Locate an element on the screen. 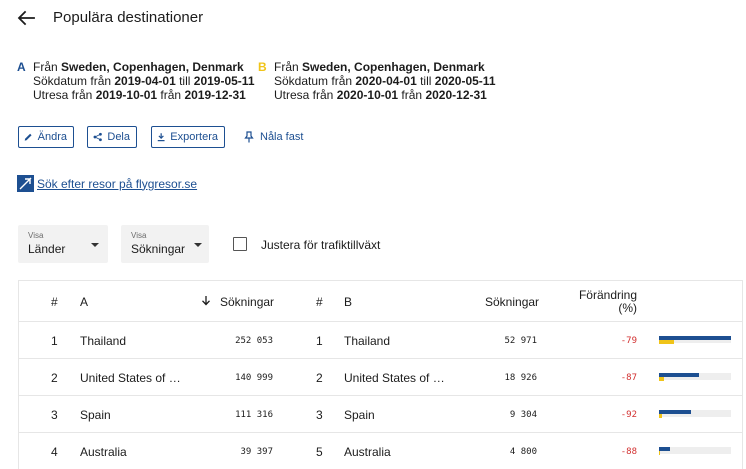  export-label: Exportera is located at coordinates (194, 137).